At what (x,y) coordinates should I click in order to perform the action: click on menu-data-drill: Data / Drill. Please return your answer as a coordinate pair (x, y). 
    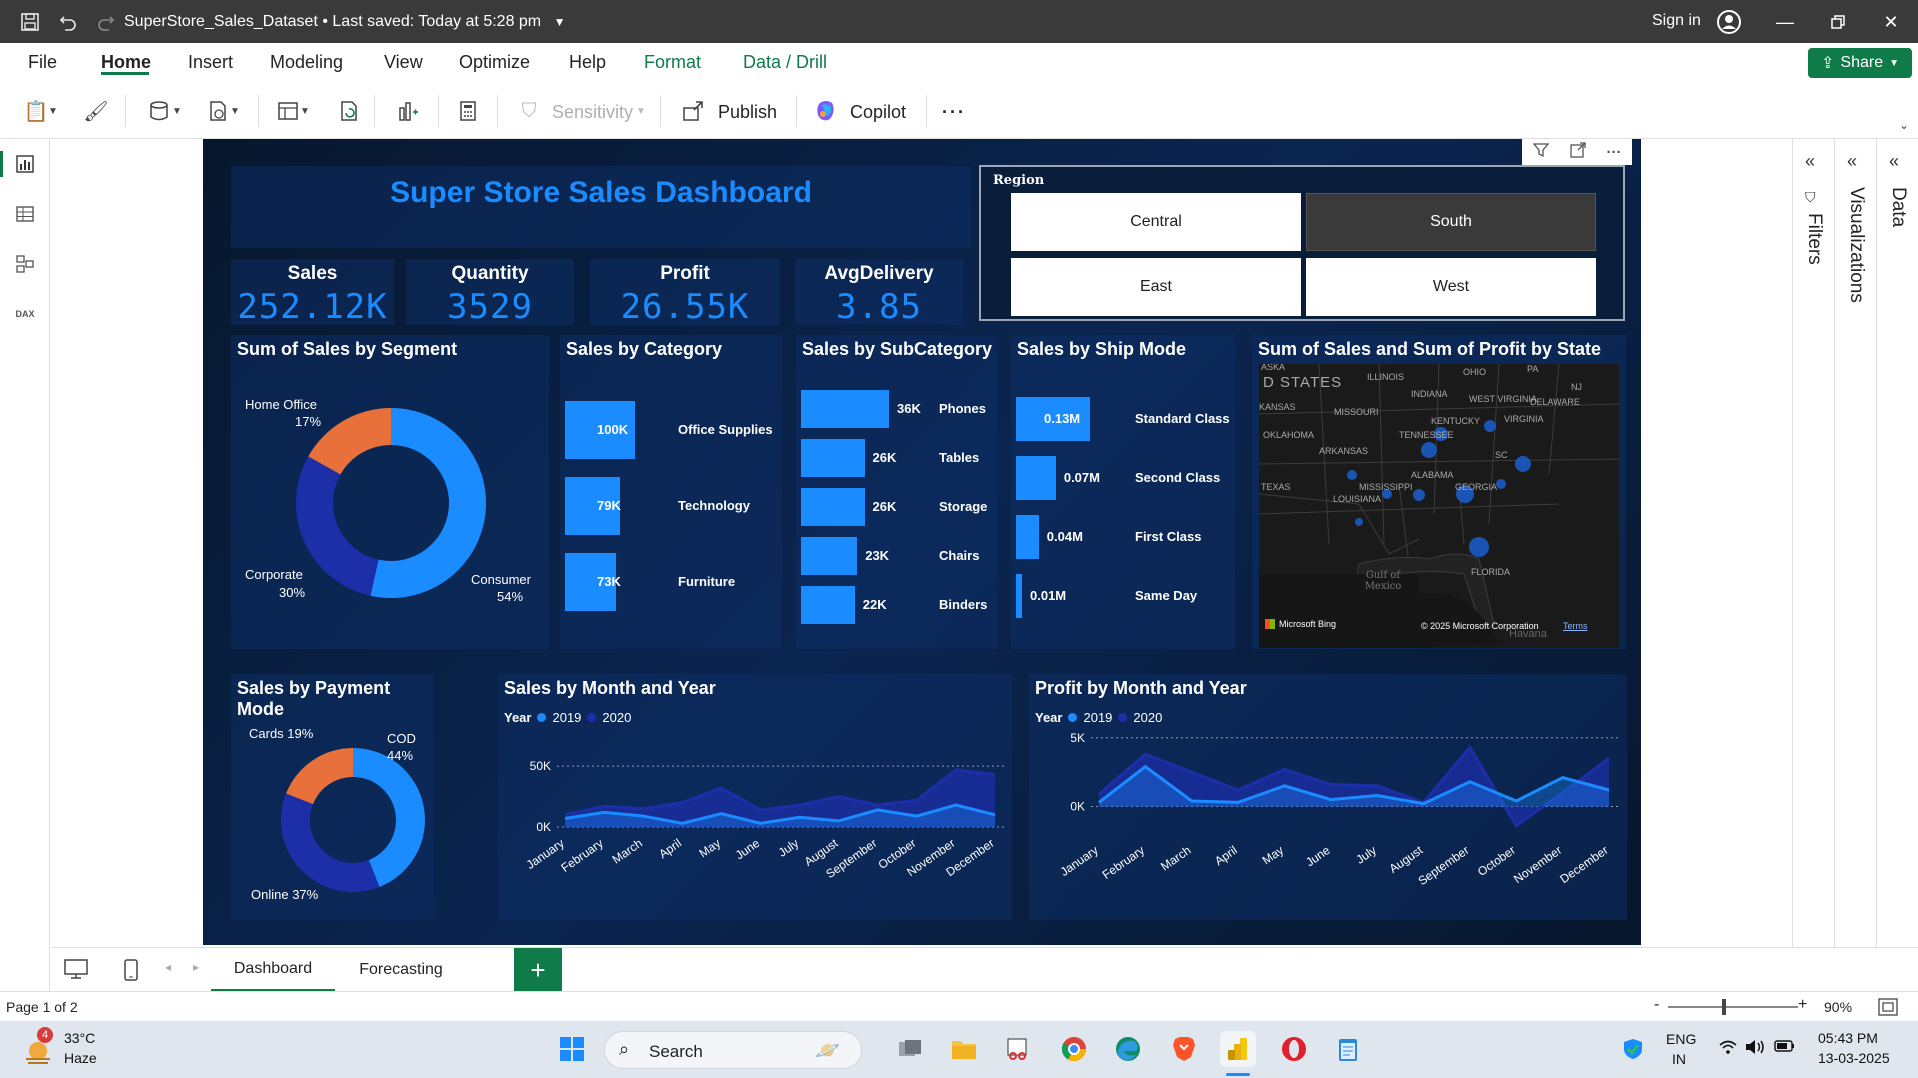
    Looking at the image, I should click on (785, 62).